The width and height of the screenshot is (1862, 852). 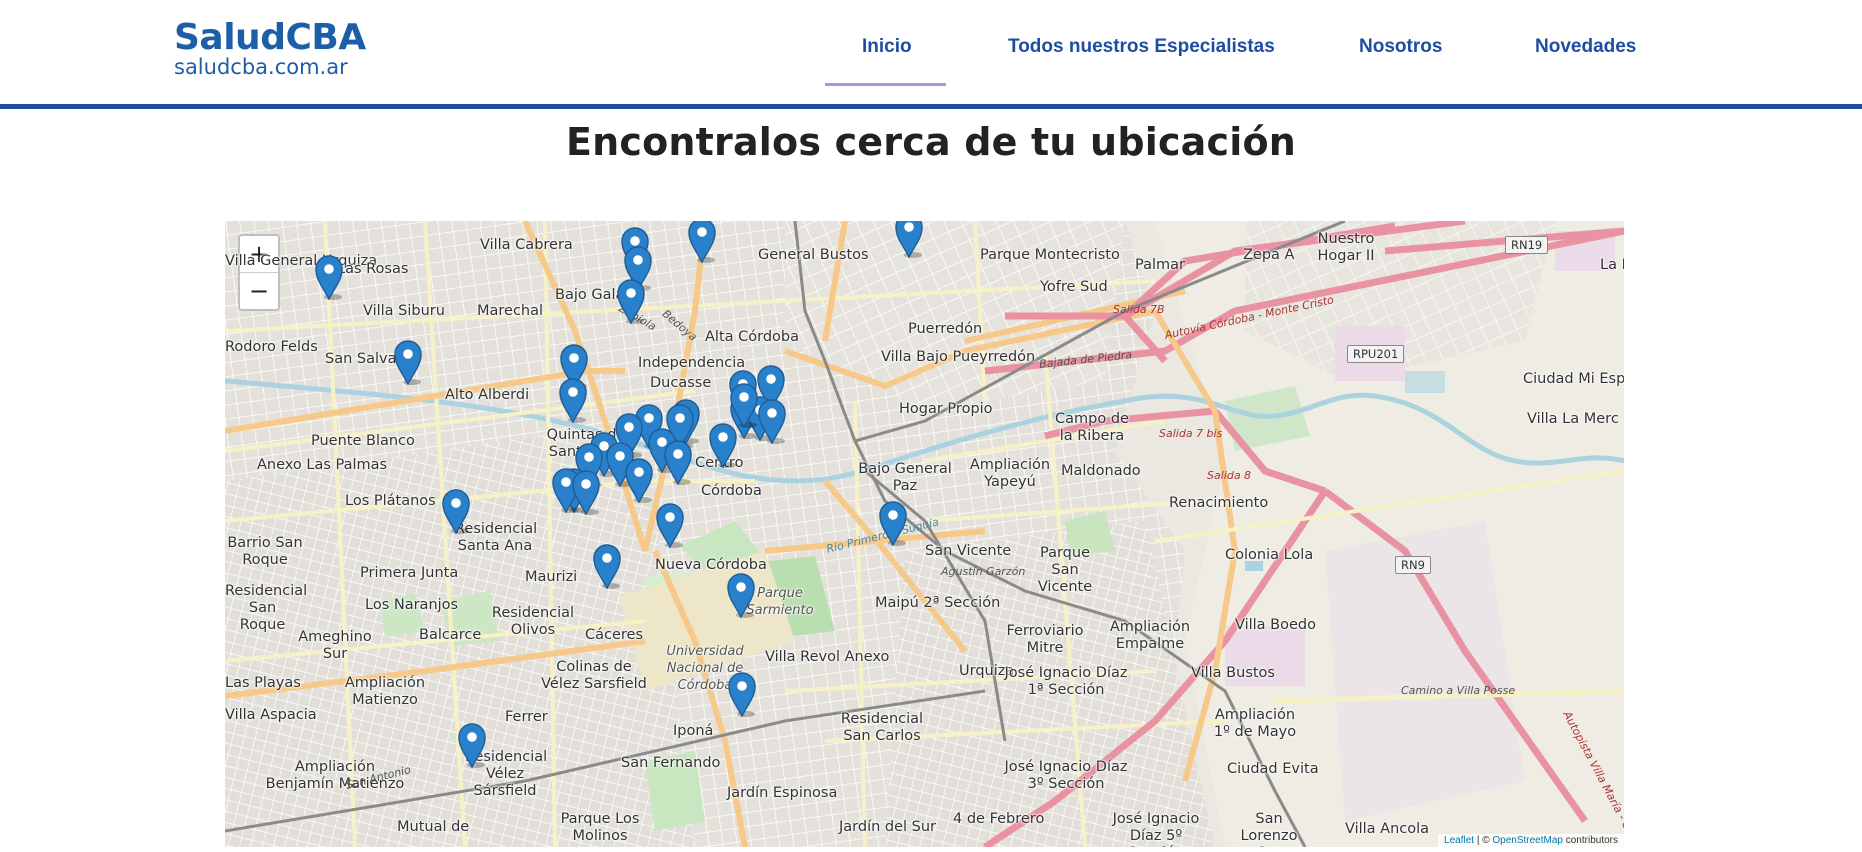 I want to click on place-label: San Fernando, so click(x=671, y=763).